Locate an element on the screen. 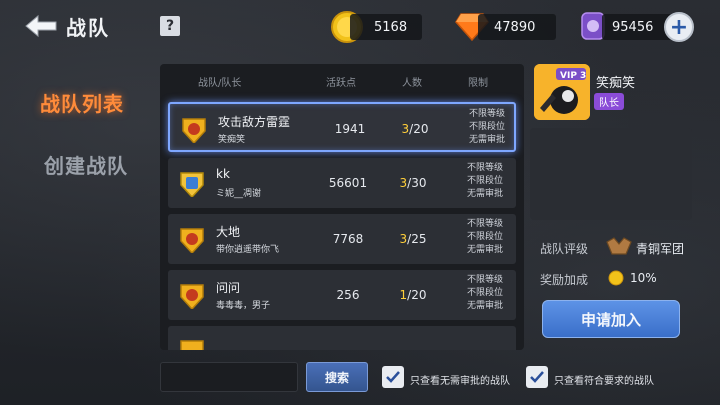 The image size is (720, 405). team-activity: 7768 is located at coordinates (348, 239).